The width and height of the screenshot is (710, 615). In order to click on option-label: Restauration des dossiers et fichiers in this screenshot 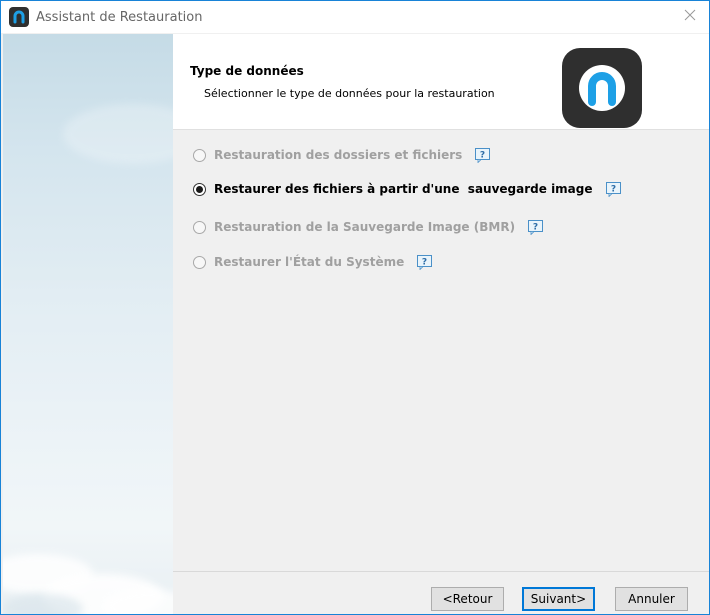, I will do `click(338, 155)`.